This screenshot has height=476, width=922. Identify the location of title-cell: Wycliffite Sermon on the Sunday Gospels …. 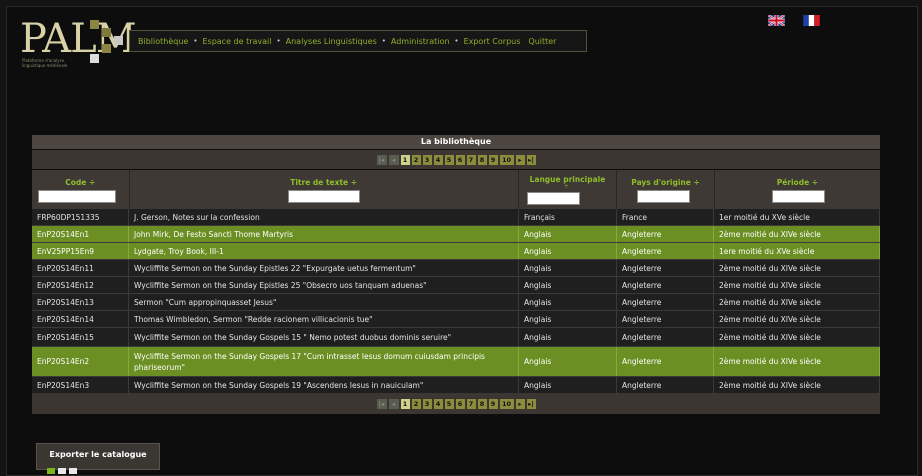
(324, 337).